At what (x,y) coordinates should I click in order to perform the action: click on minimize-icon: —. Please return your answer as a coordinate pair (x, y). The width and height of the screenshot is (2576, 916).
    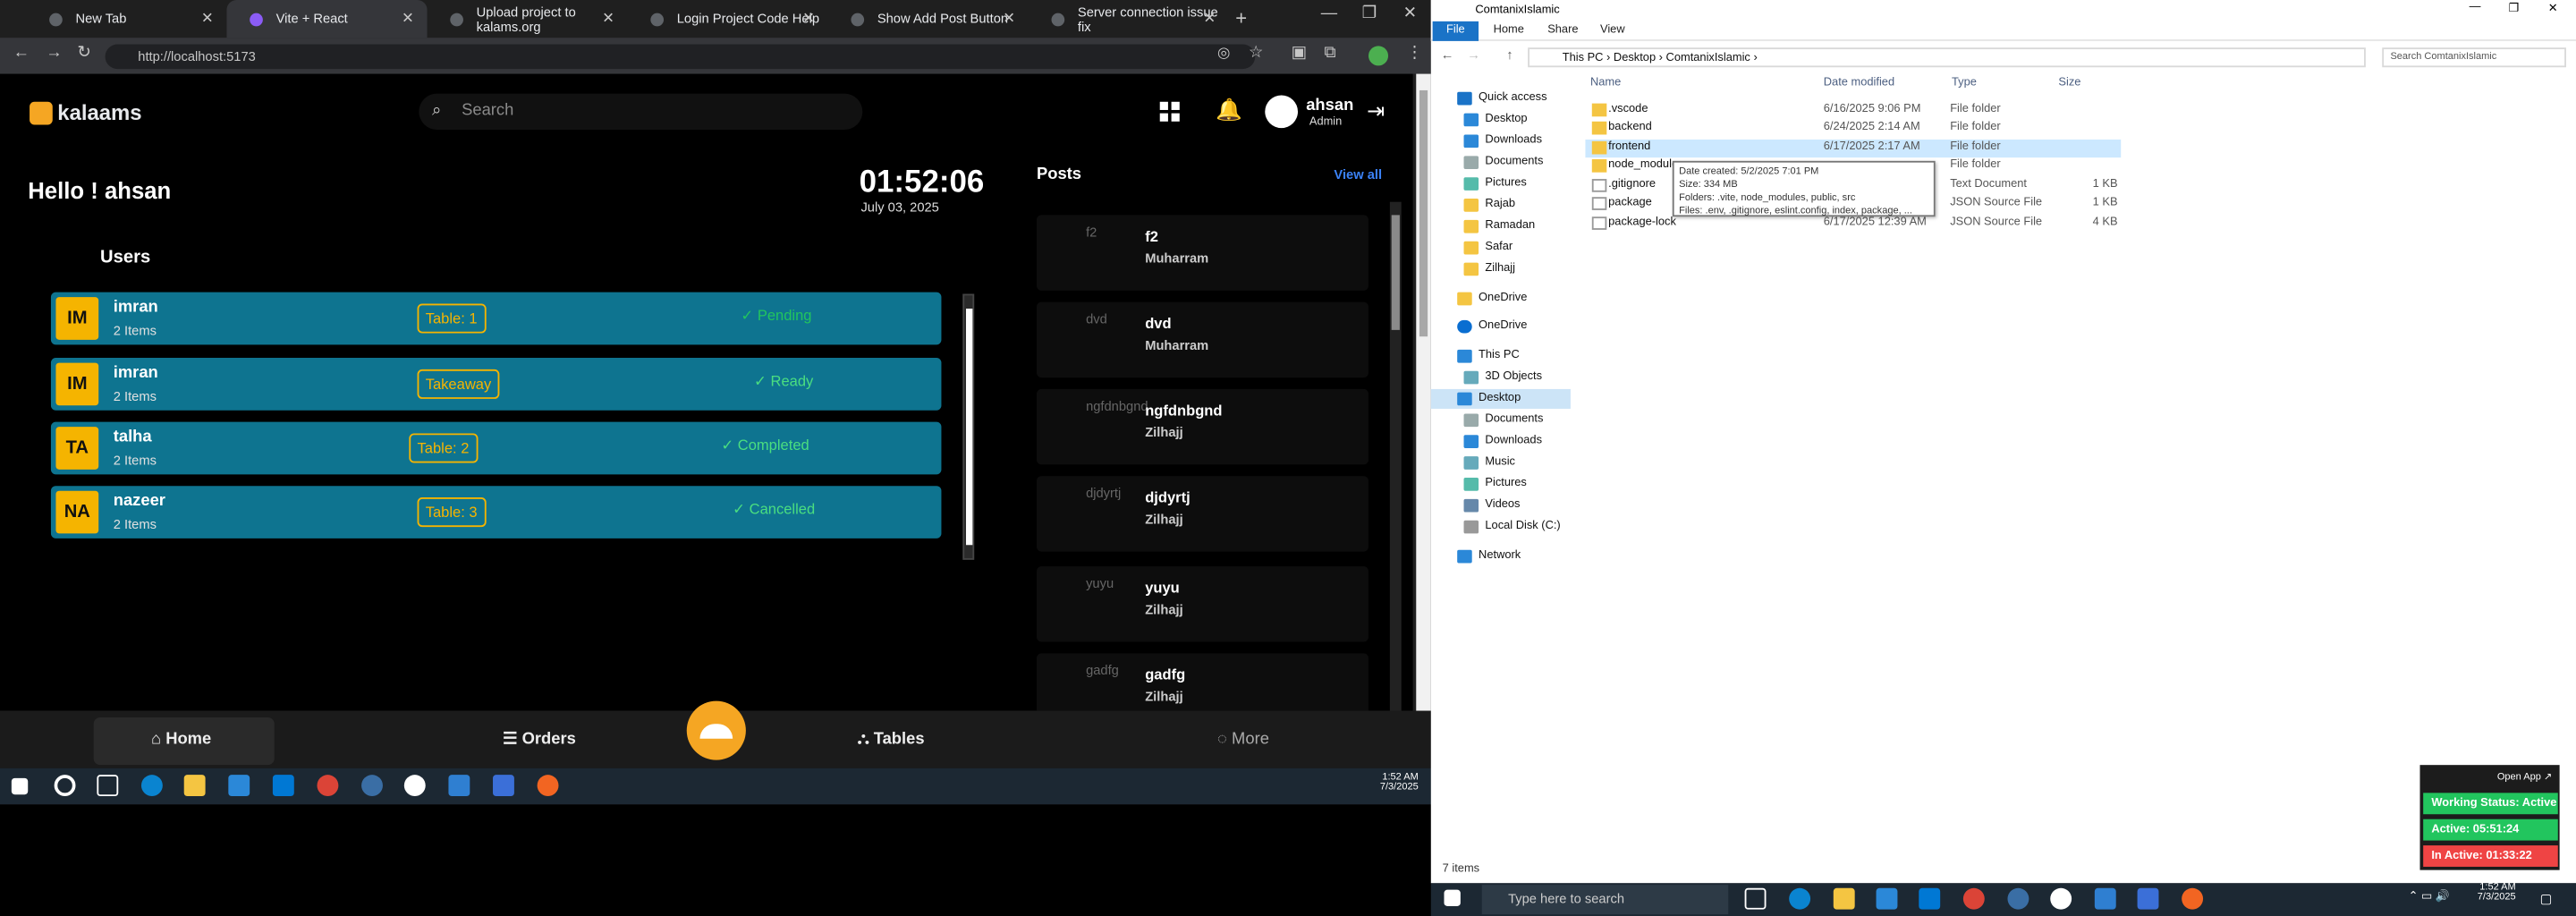
    Looking at the image, I should click on (2475, 7).